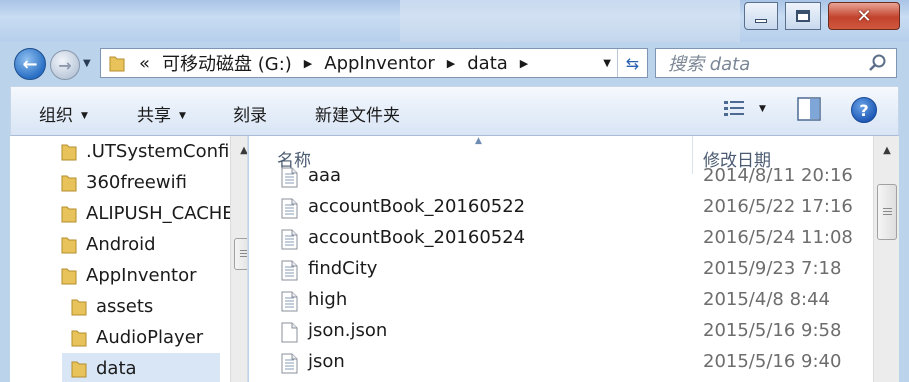  Describe the element at coordinates (150, 337) in the screenshot. I see `nav-tree-label: AudioPlayer` at that location.